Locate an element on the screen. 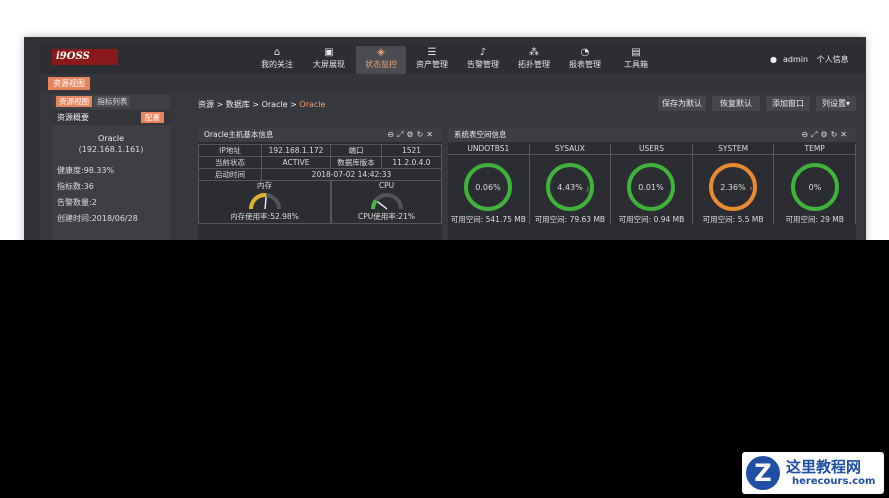 Image resolution: width=889 pixels, height=498 pixels. free-space: 可用空间: 541.75 MB is located at coordinates (488, 219).